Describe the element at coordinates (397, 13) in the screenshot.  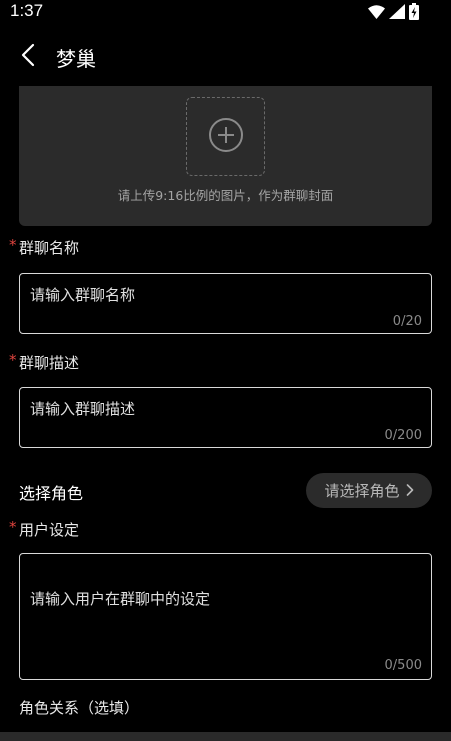
I see `signal-icon` at that location.